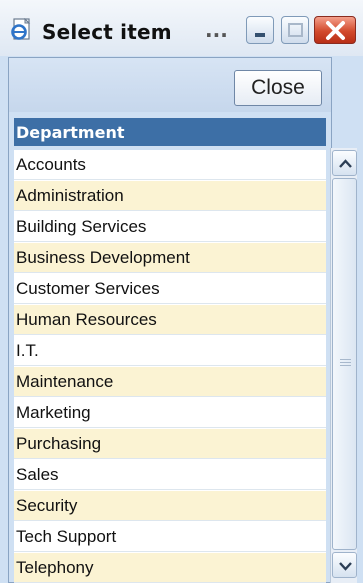 The image size is (363, 584). What do you see at coordinates (170, 382) in the screenshot?
I see `list-item: Maintenance` at bounding box center [170, 382].